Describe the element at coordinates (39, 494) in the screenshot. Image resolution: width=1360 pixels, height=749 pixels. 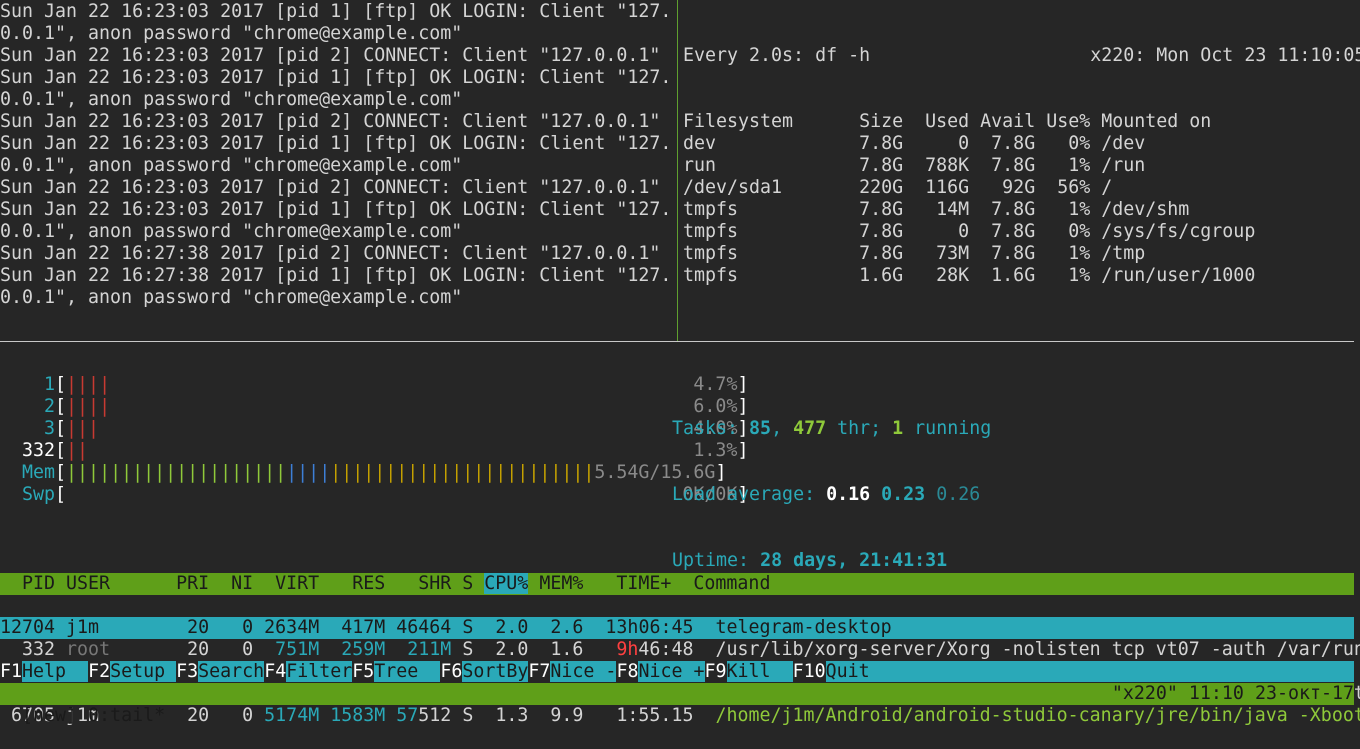
I see `swap-meter-label: Swp` at that location.